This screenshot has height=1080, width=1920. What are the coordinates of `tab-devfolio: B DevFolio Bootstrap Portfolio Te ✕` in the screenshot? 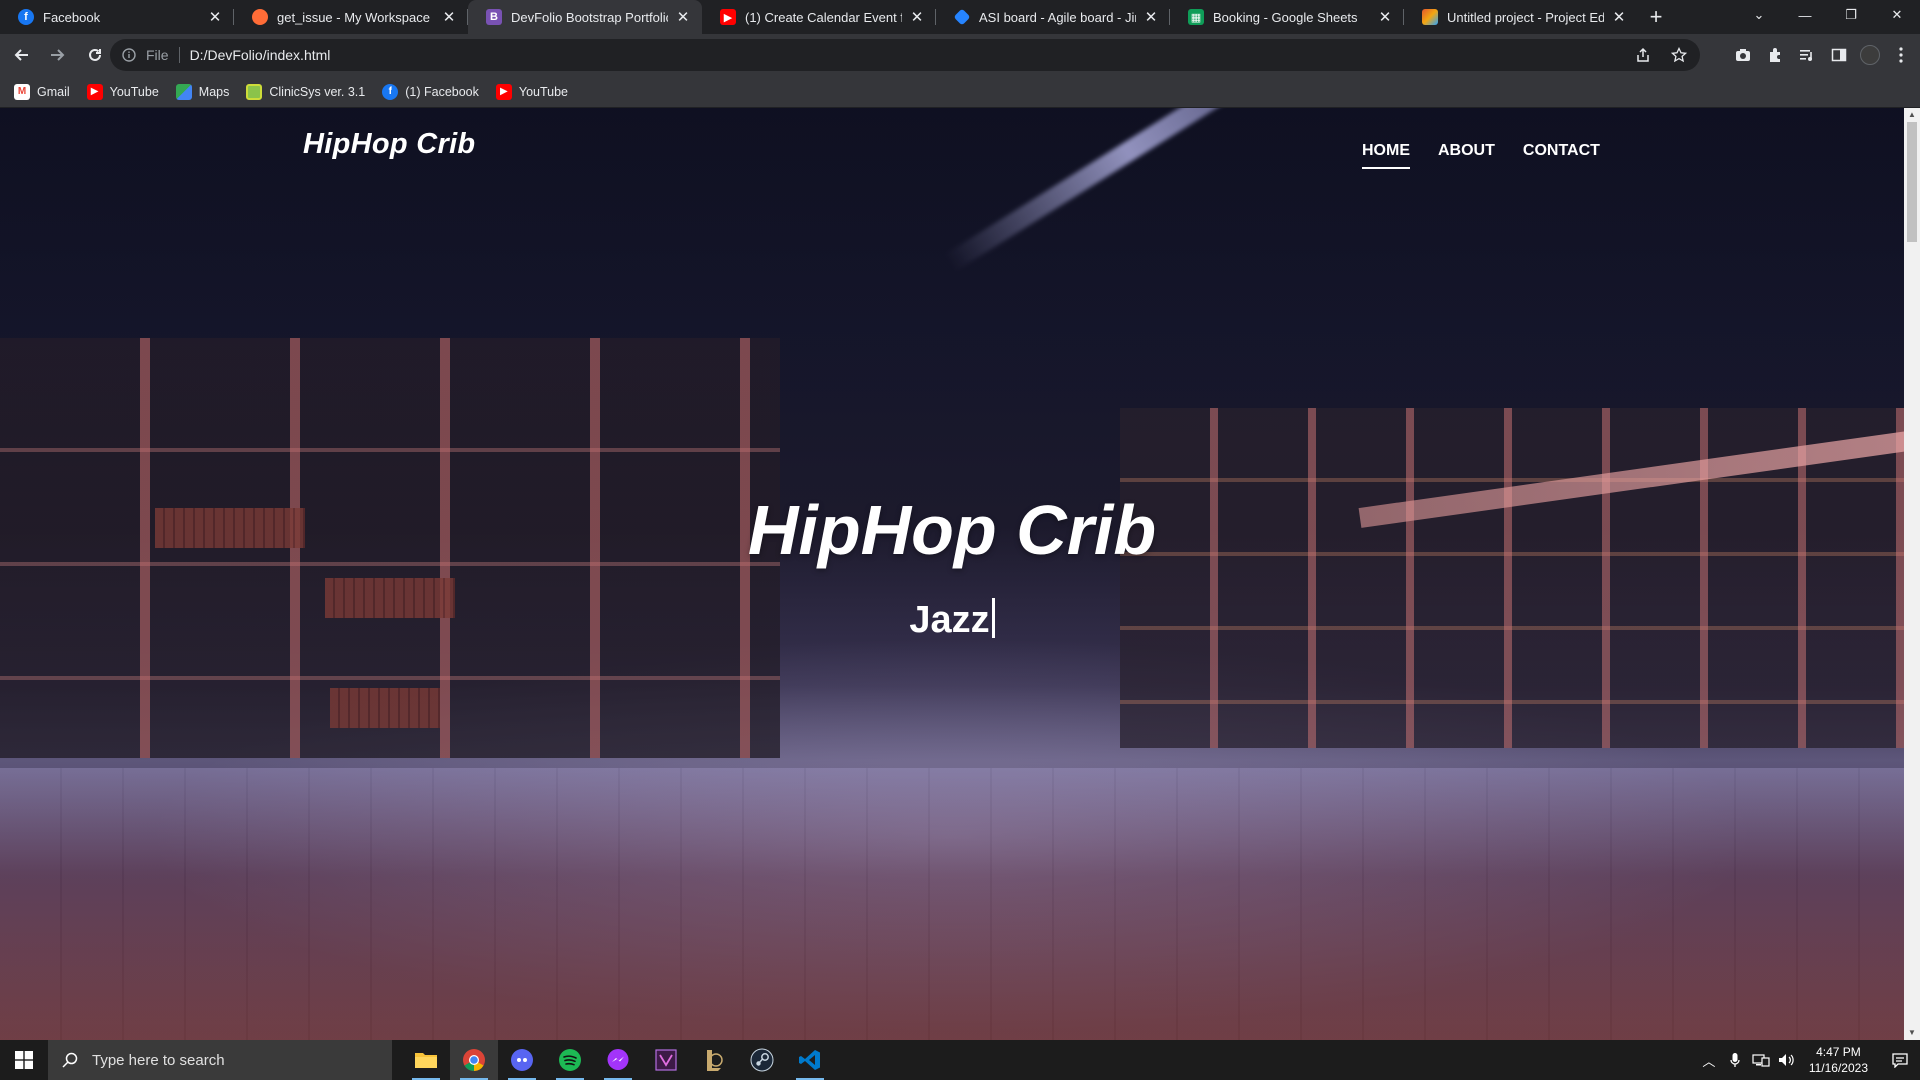 It's located at (585, 17).